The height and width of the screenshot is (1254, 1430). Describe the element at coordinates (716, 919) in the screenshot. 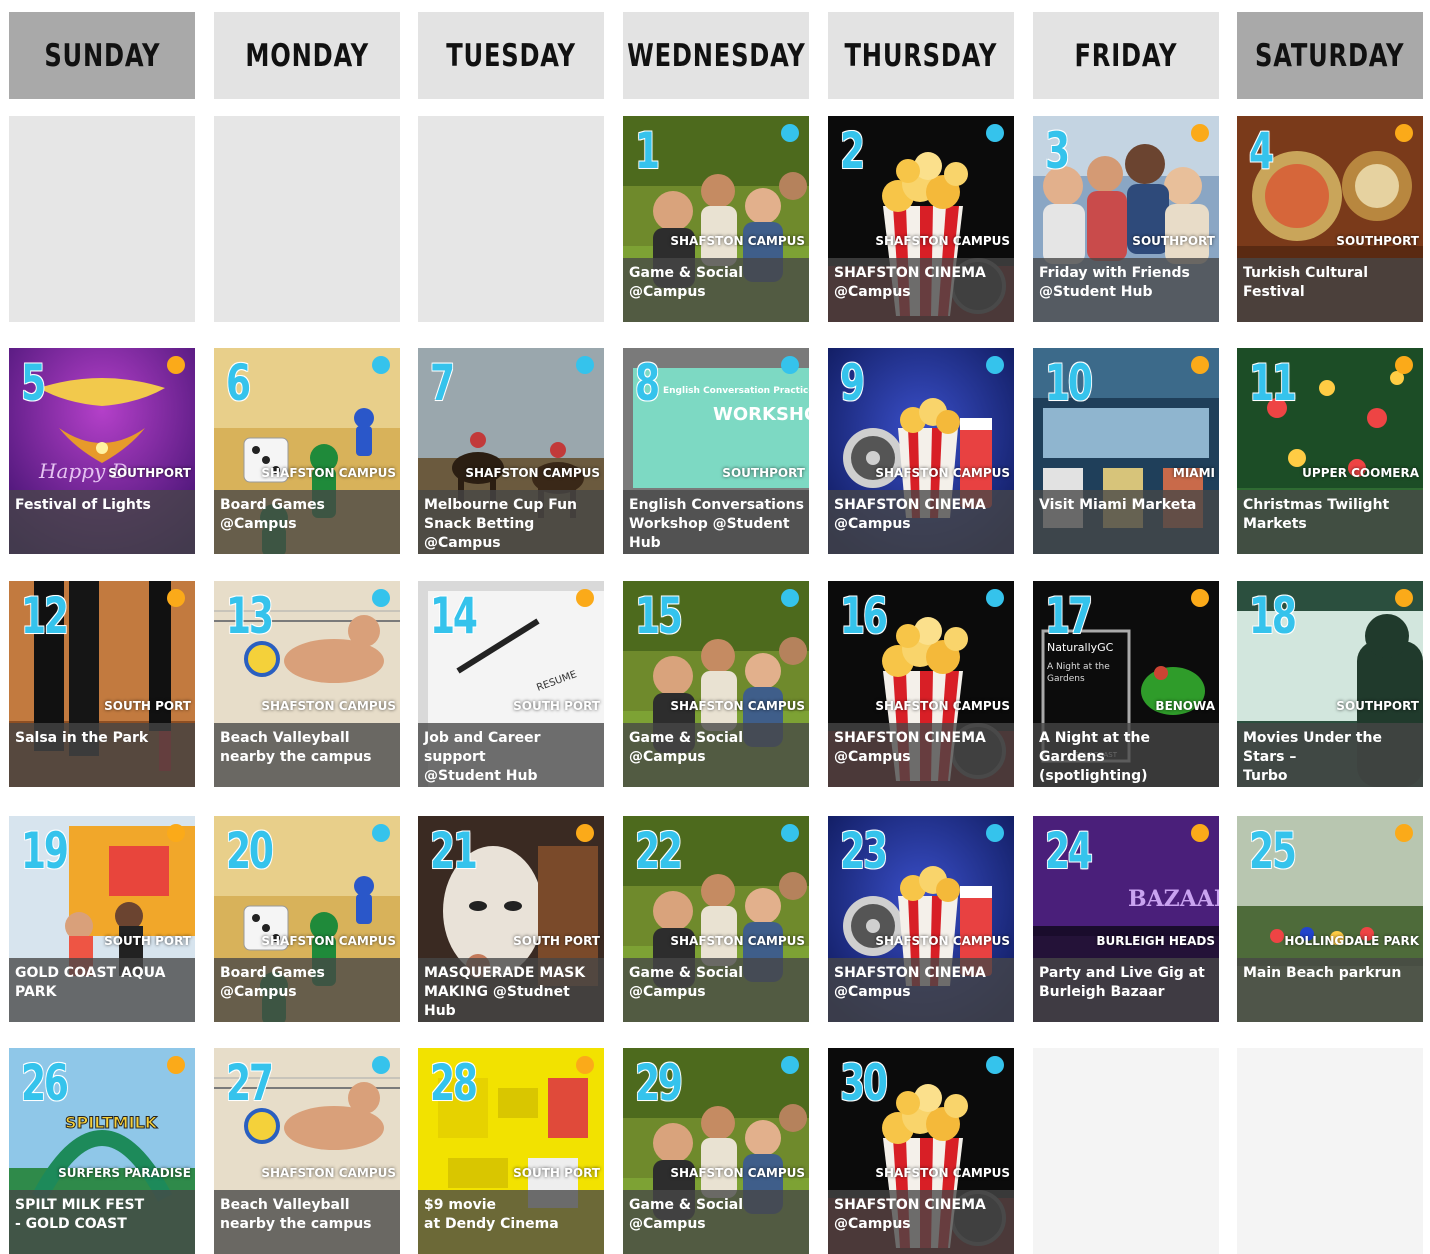

I see `event-card-day-22: 22 SHAFSTON CAMPUS Game & Social @Campus` at that location.